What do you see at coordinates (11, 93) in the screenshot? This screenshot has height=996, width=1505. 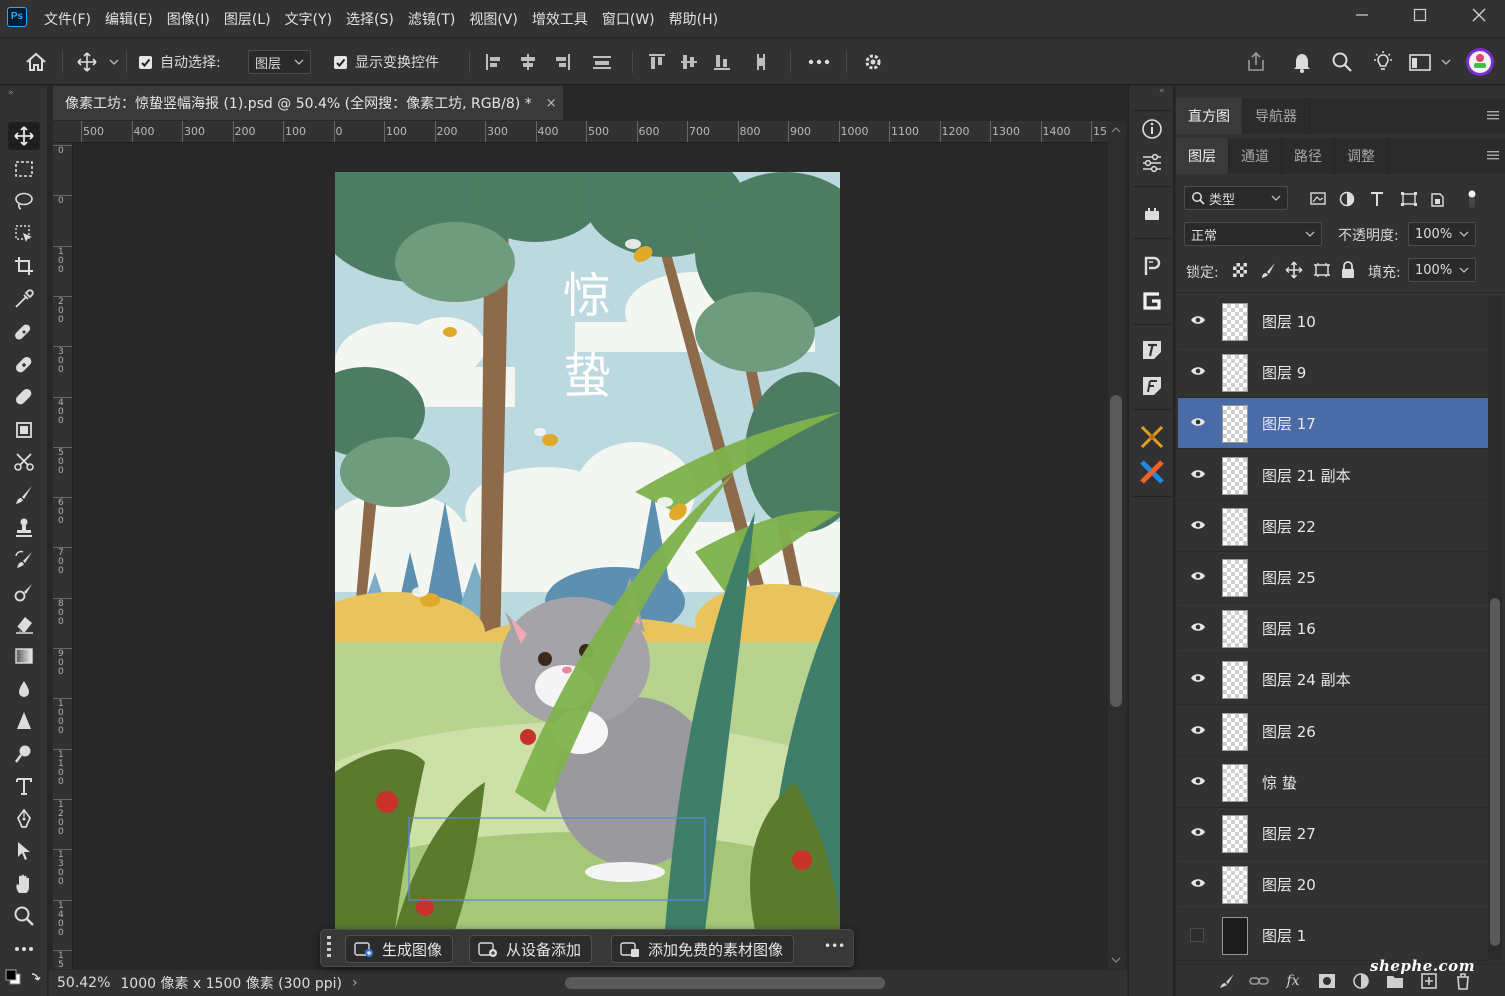 I see `collapse-chevrons-icon: »` at bounding box center [11, 93].